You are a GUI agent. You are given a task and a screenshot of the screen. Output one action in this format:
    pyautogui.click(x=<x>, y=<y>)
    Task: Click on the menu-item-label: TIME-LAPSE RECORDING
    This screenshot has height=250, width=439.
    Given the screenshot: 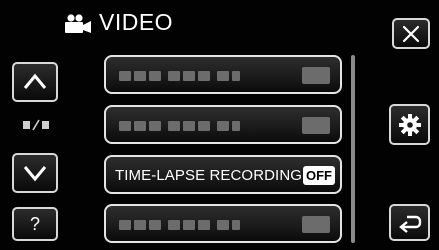 What is the action you would take?
    pyautogui.click(x=209, y=175)
    